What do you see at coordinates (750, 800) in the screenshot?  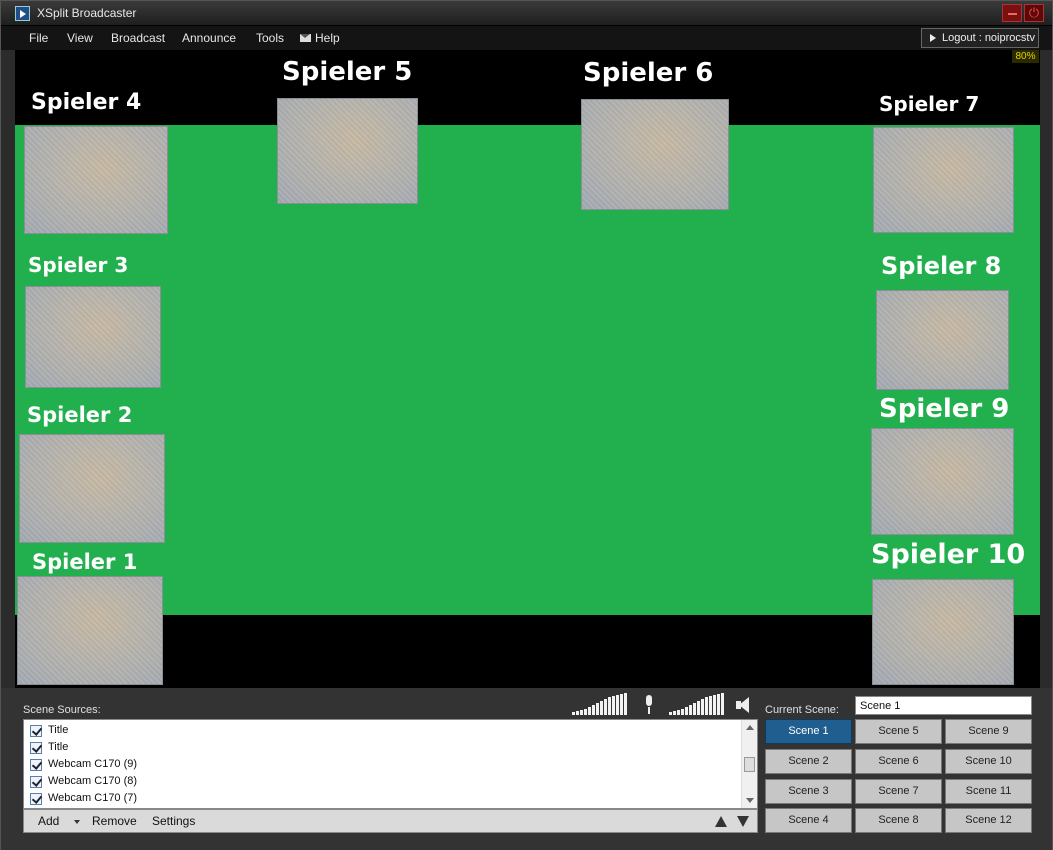 I see `scroll-down-icon` at bounding box center [750, 800].